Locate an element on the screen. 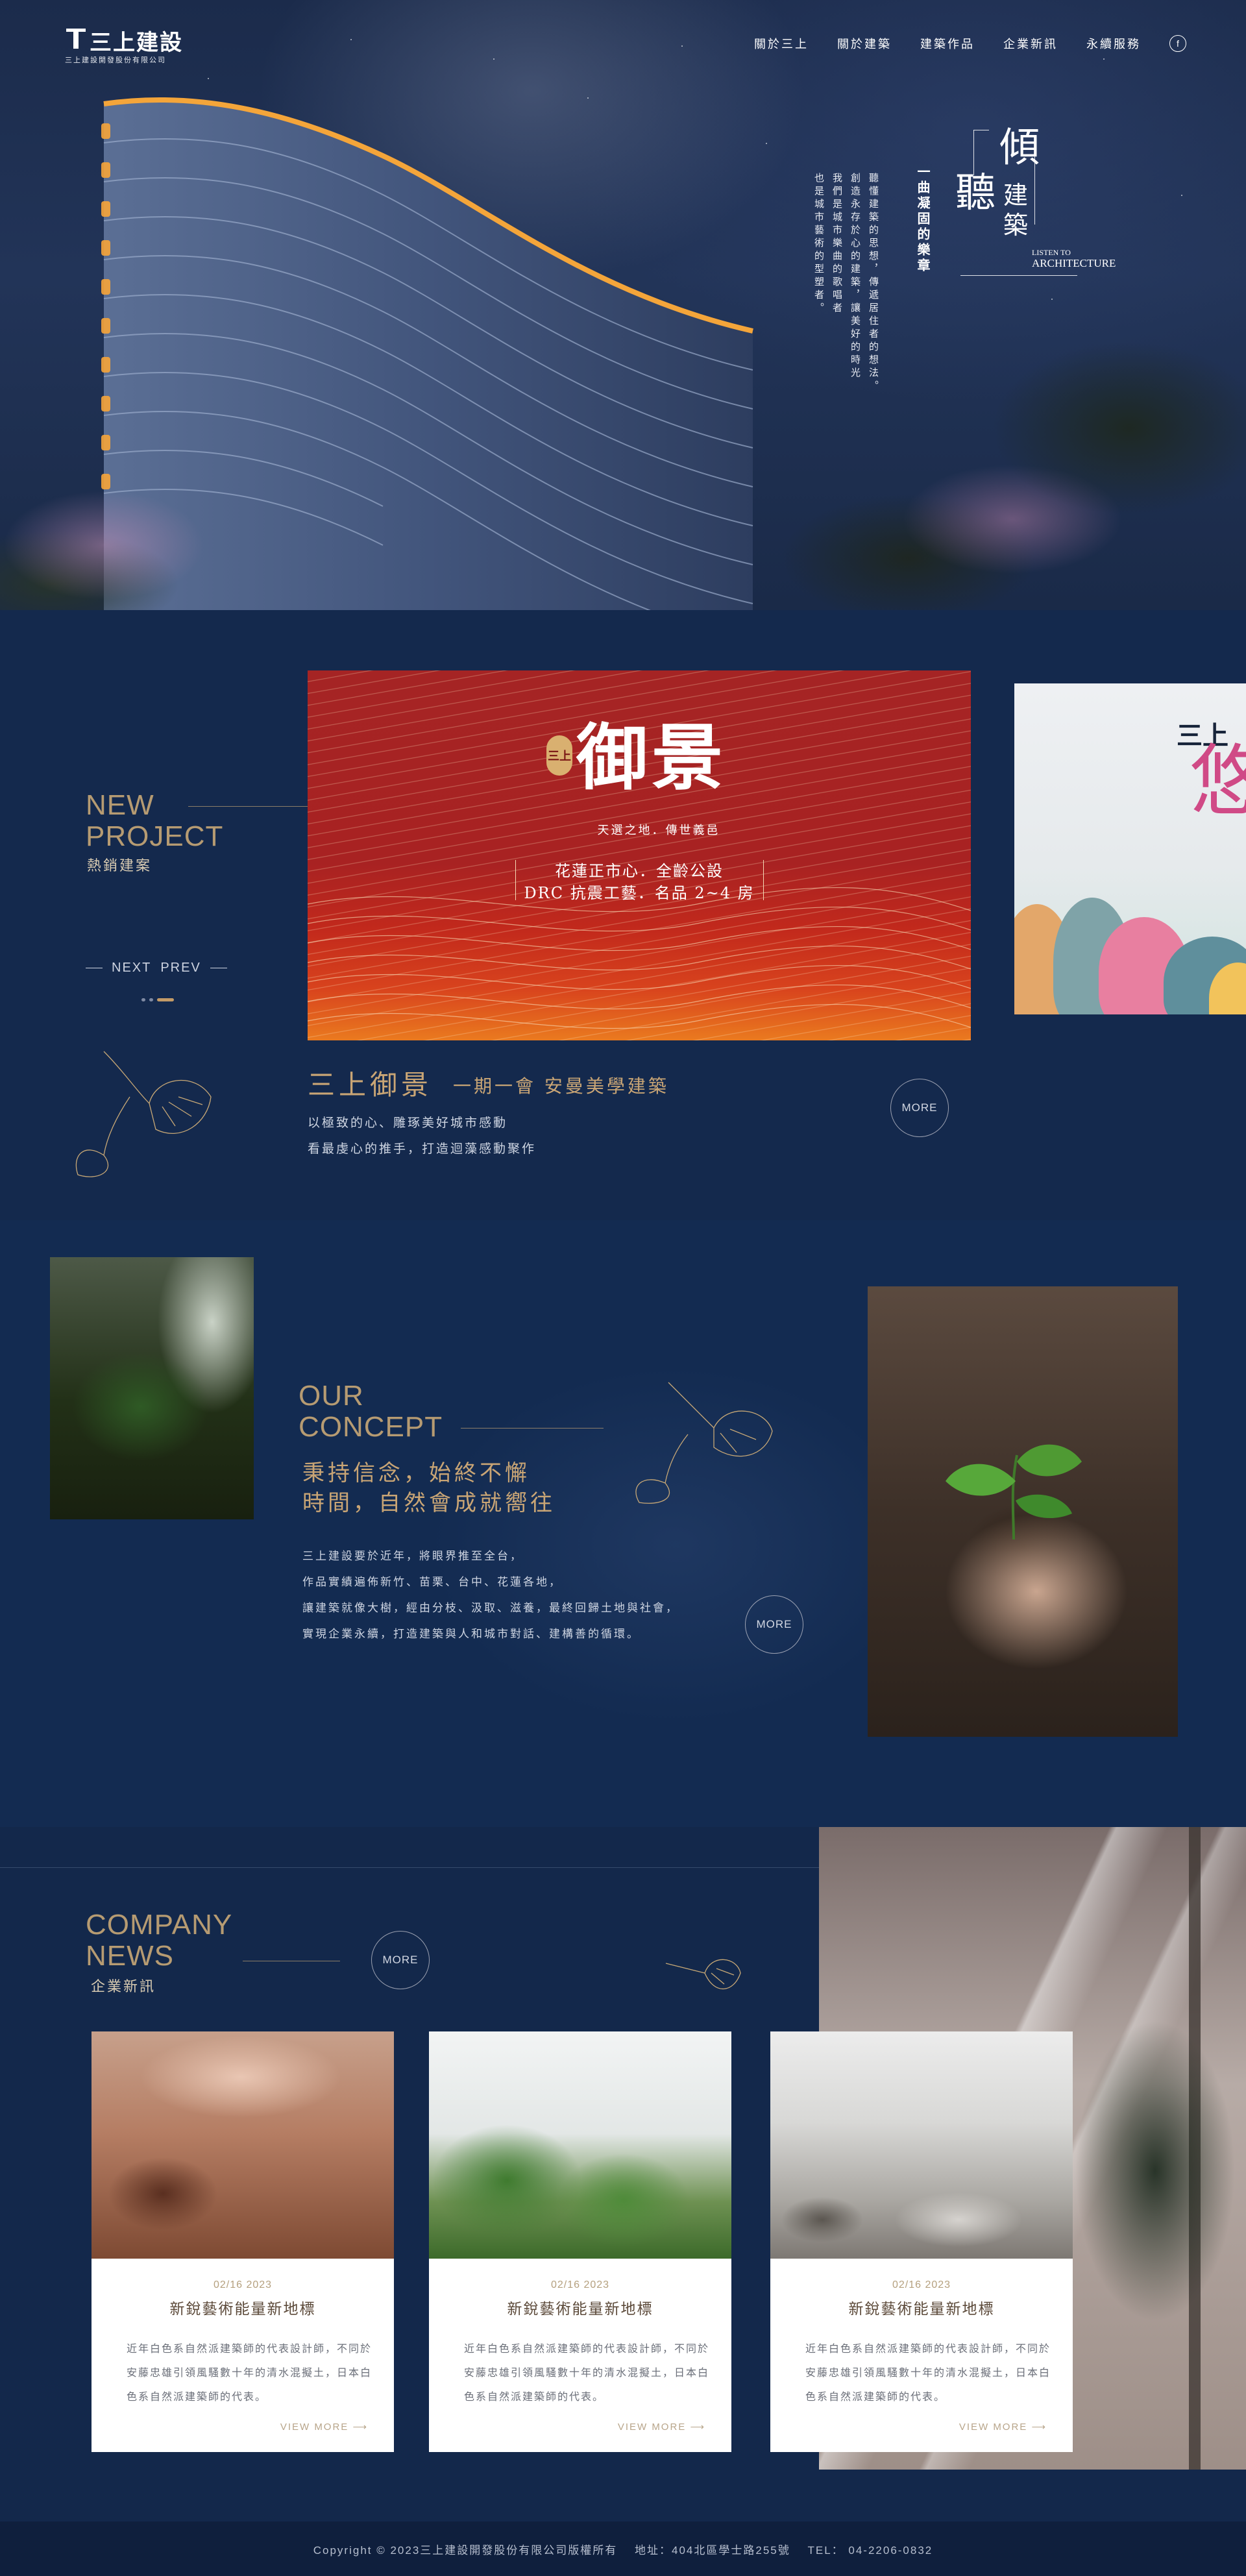 The height and width of the screenshot is (2576, 1246). news-more-button: MORE is located at coordinates (401, 1960).